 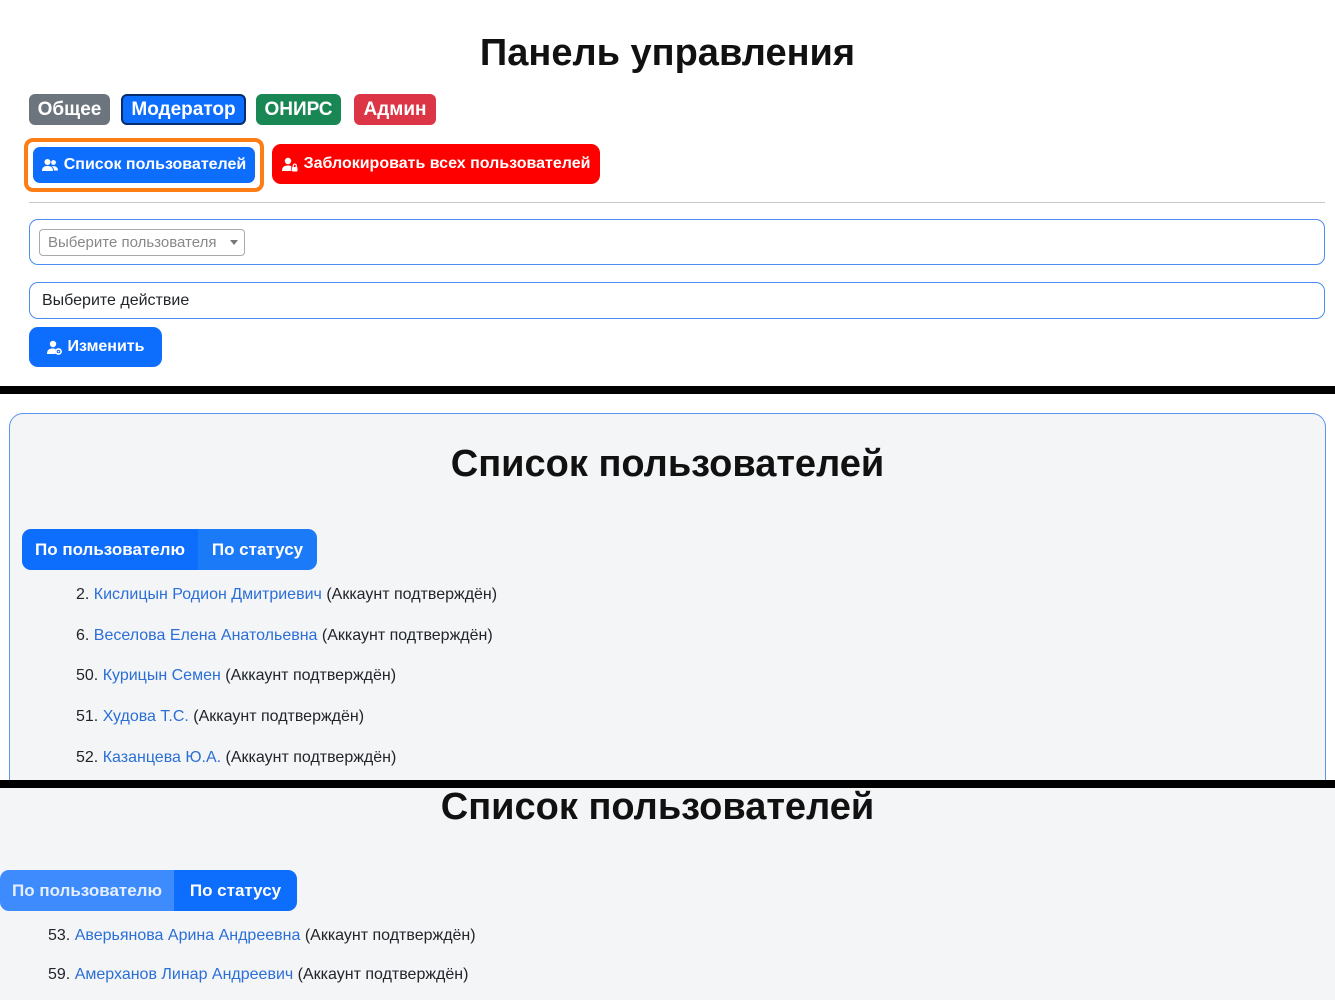 I want to click on user-link: Веселова Елена Анатольевна, so click(x=206, y=635).